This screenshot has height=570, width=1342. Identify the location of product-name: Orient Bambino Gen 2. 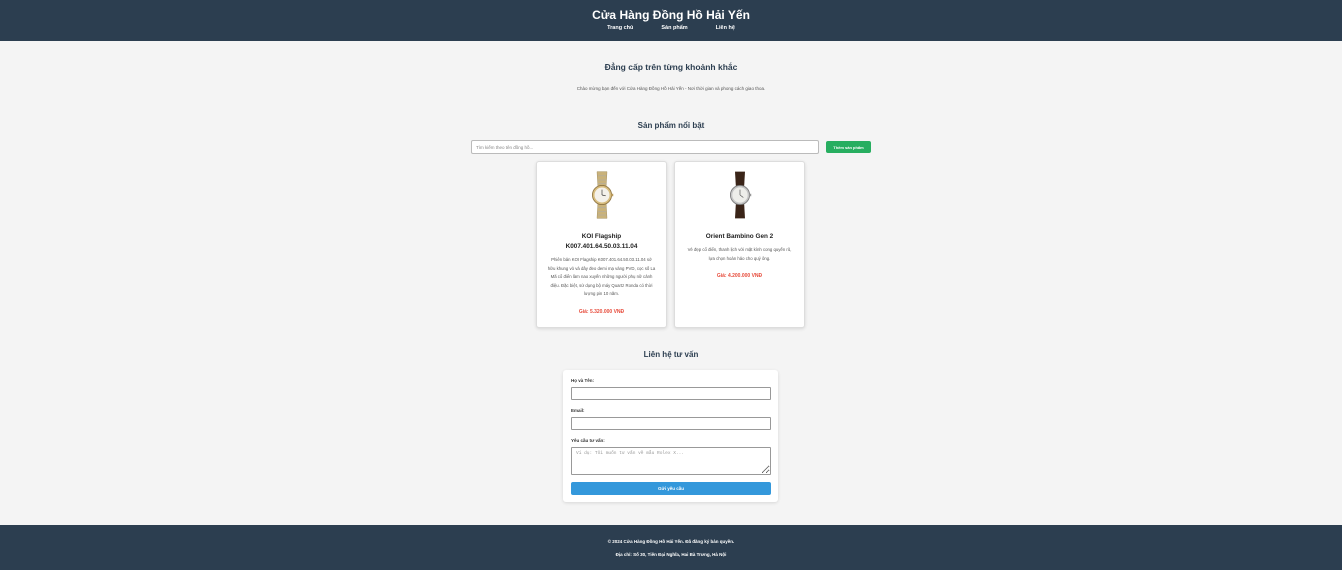
(739, 236).